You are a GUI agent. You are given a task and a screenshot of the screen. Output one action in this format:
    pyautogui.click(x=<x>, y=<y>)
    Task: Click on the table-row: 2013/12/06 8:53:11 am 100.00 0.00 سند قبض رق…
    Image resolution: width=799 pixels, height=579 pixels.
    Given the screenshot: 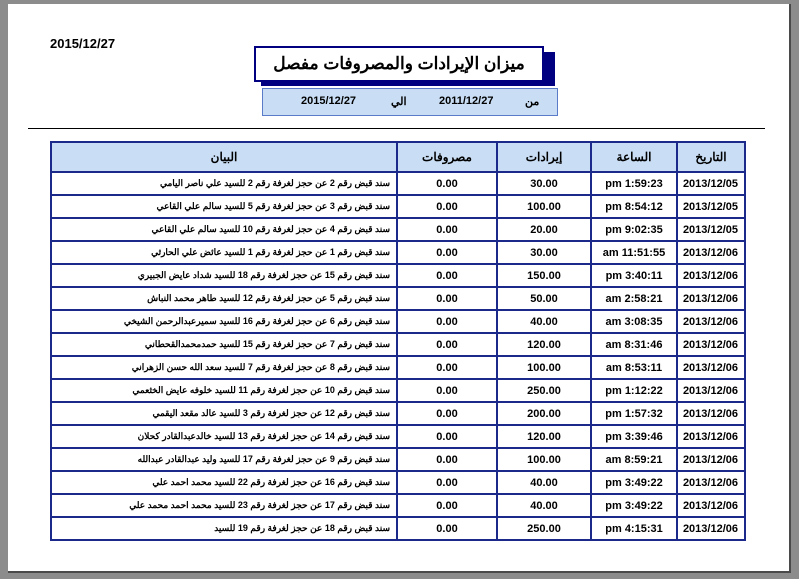 What is the action you would take?
    pyautogui.click(x=398, y=367)
    